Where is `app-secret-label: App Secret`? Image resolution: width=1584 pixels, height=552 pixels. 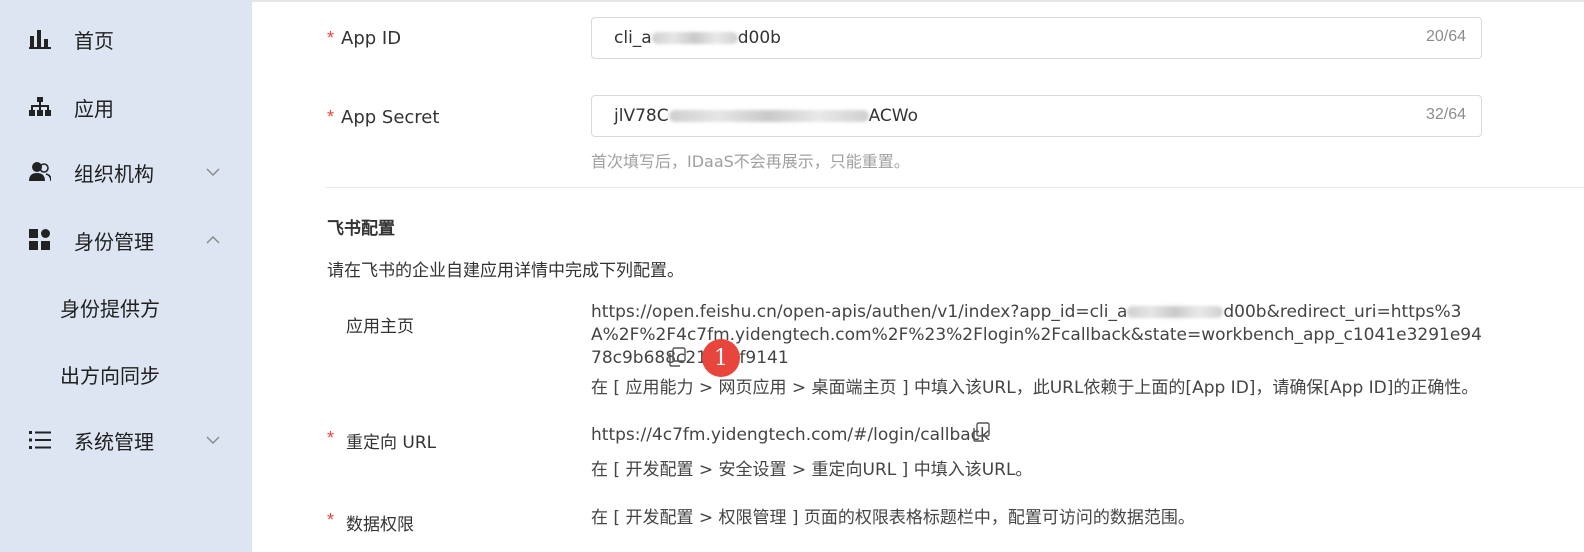 app-secret-label: App Secret is located at coordinates (390, 117).